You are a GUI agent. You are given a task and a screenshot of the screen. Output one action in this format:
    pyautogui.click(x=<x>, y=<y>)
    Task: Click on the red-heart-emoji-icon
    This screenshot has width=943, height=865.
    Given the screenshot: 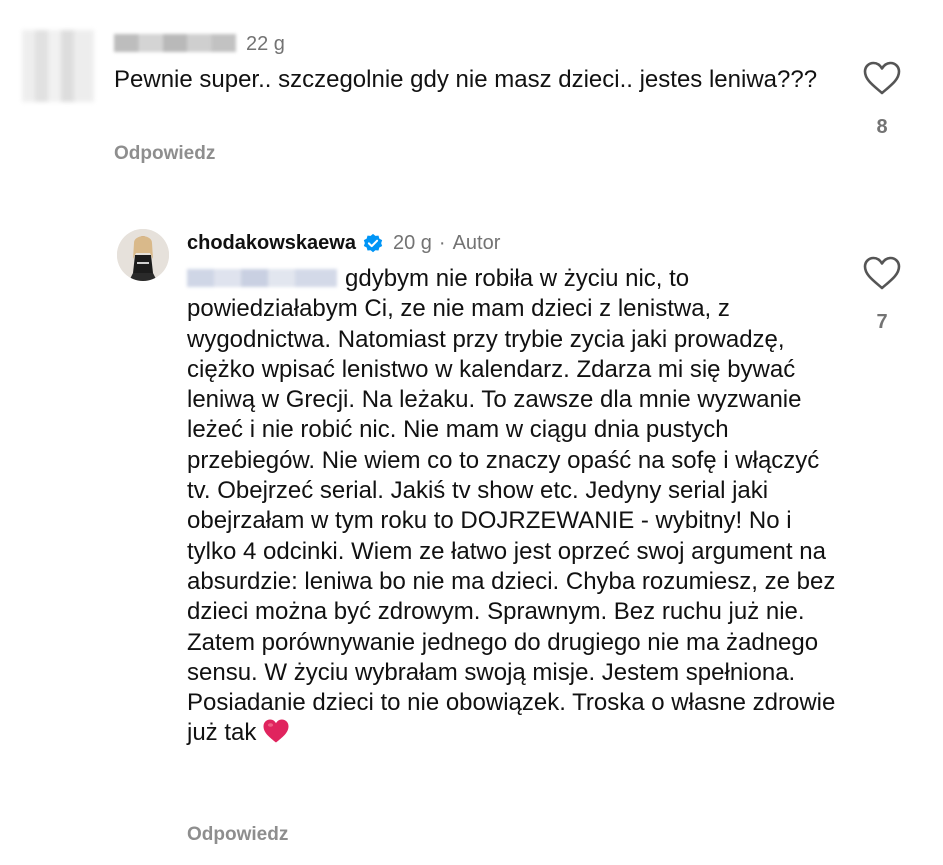 What is the action you would take?
    pyautogui.click(x=276, y=731)
    